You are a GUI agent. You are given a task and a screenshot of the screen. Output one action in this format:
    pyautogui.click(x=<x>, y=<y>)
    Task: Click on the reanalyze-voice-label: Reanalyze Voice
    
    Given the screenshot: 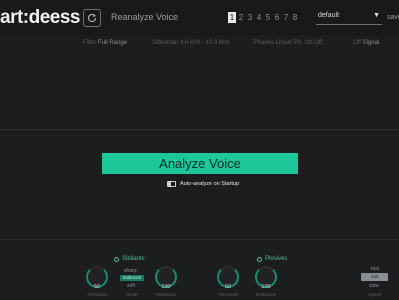 What is the action you would take?
    pyautogui.click(x=144, y=17)
    